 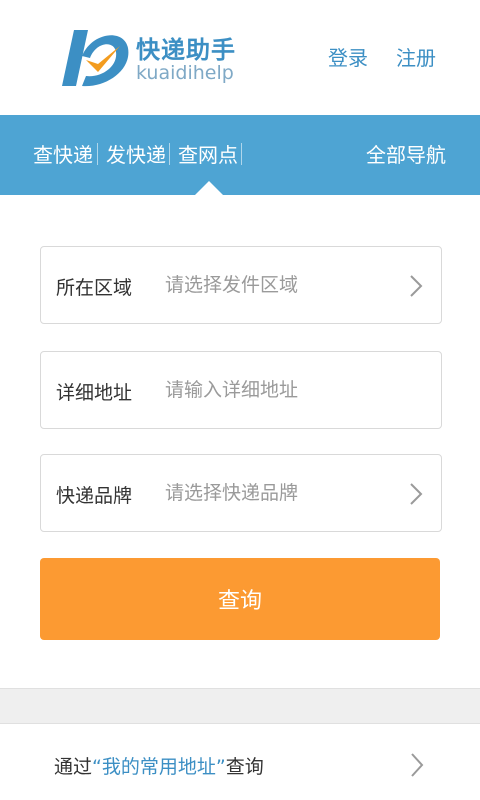 I want to click on nav-tab-send-express: 发快递, so click(x=136, y=153).